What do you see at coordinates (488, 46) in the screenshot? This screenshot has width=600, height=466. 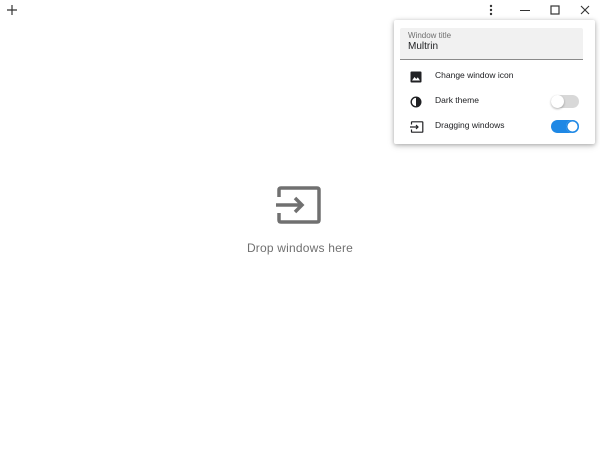 I see `window-title-input` at bounding box center [488, 46].